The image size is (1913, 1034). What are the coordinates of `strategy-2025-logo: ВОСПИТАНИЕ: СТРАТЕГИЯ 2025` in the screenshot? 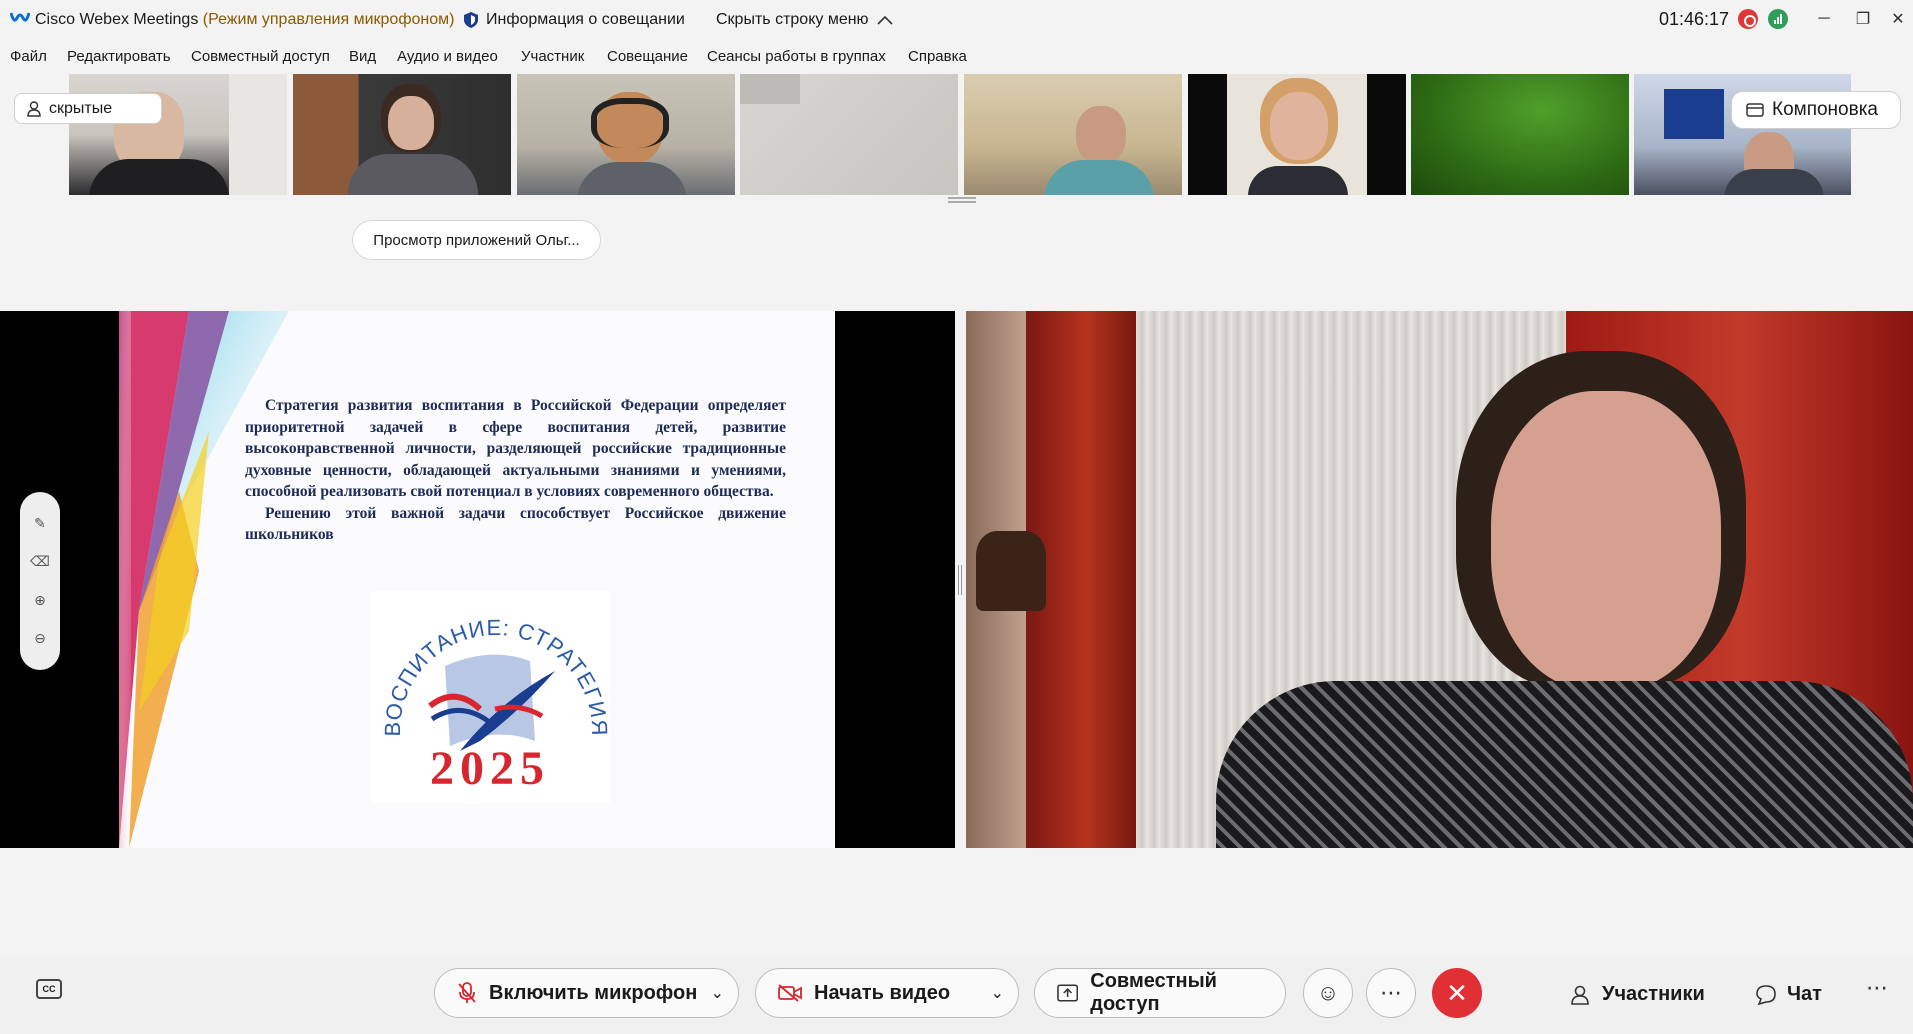 It's located at (490, 697).